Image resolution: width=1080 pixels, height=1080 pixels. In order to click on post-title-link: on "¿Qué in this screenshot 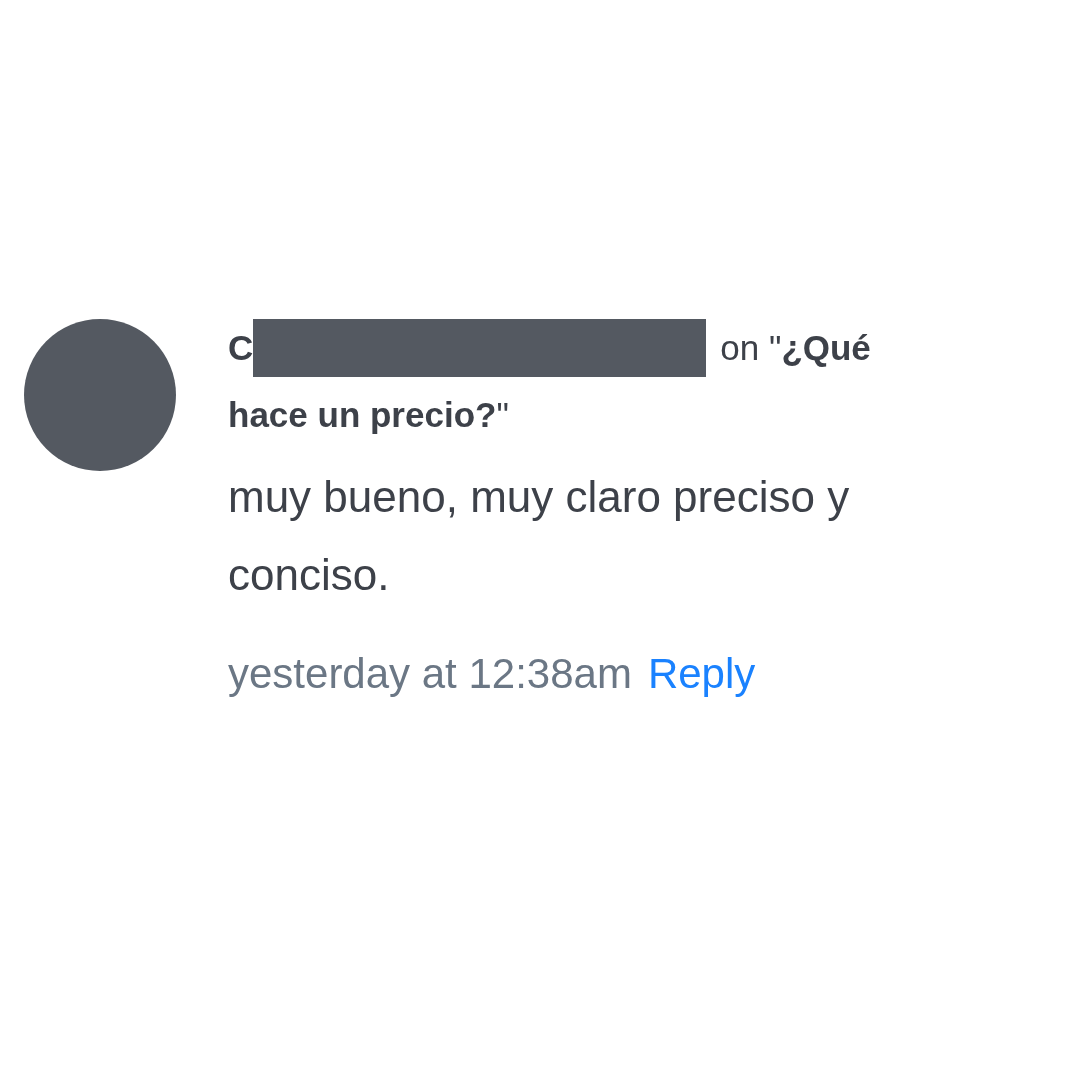, I will do `click(795, 348)`.